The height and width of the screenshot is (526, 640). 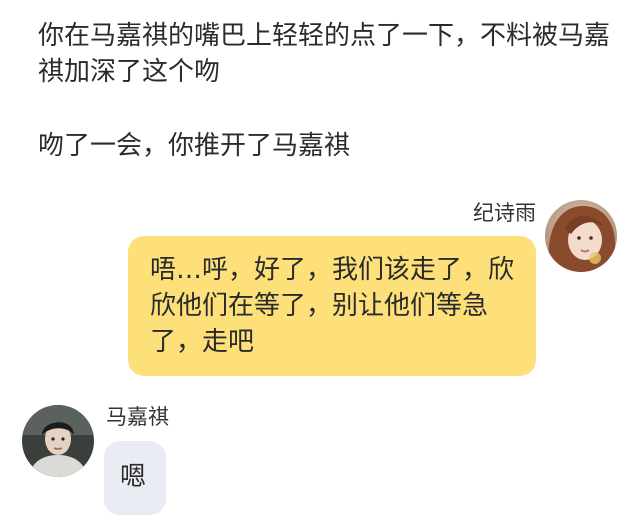 I want to click on boy-portrait-avatar-icon, so click(x=58, y=441).